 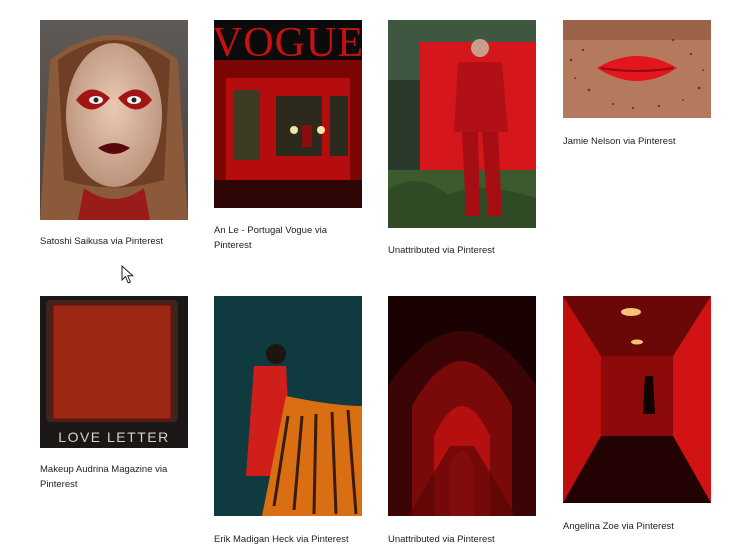 I want to click on red-tunnel-image, so click(x=462, y=406).